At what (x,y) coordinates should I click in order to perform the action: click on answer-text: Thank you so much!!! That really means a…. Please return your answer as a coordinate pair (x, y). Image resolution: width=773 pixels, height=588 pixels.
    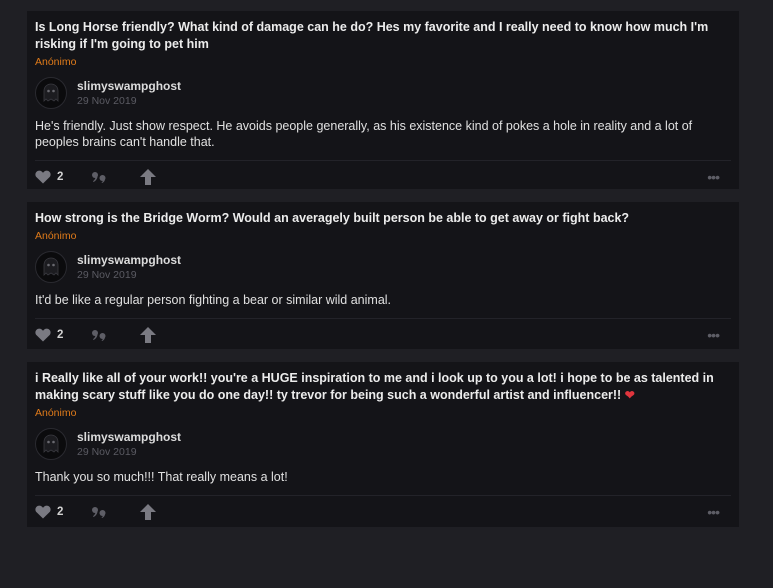
    Looking at the image, I should click on (161, 477).